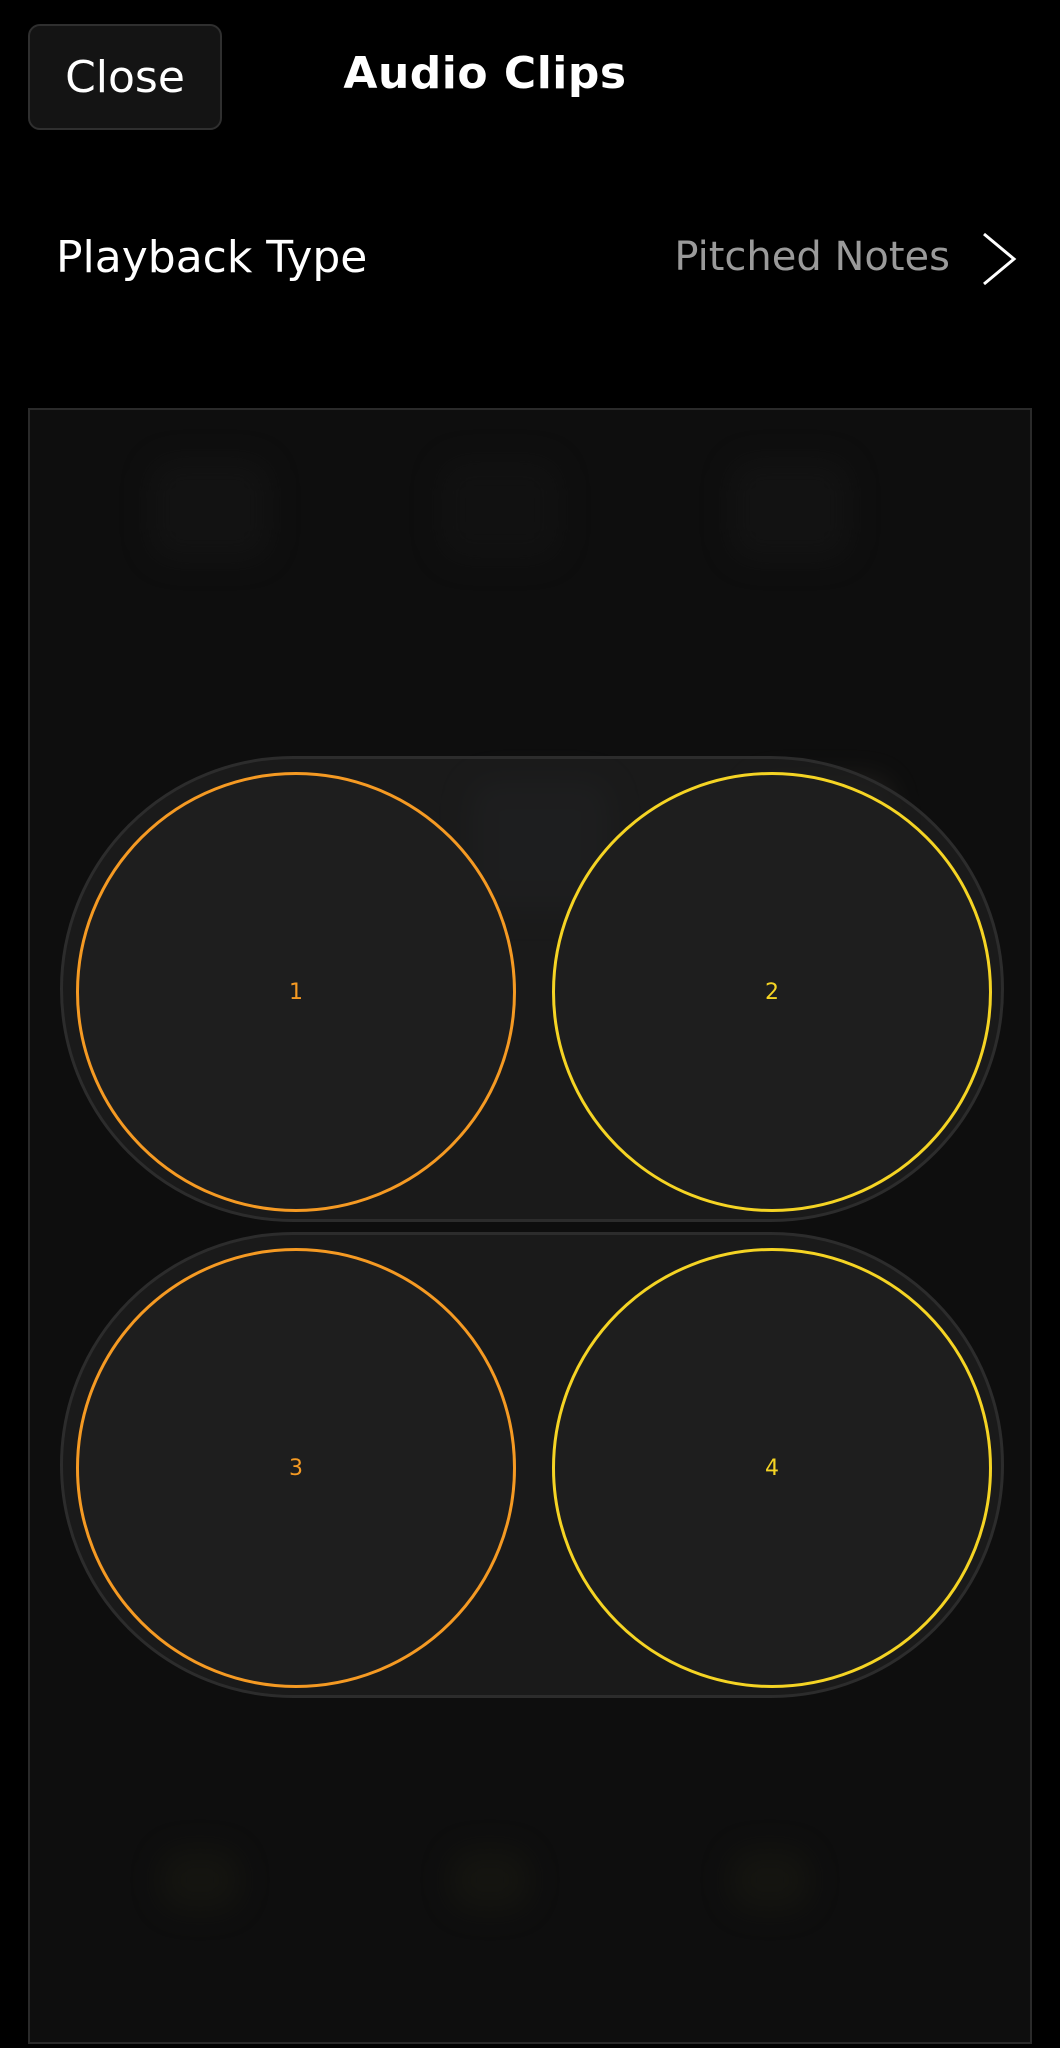  I want to click on pad-3-label: 3, so click(296, 1468).